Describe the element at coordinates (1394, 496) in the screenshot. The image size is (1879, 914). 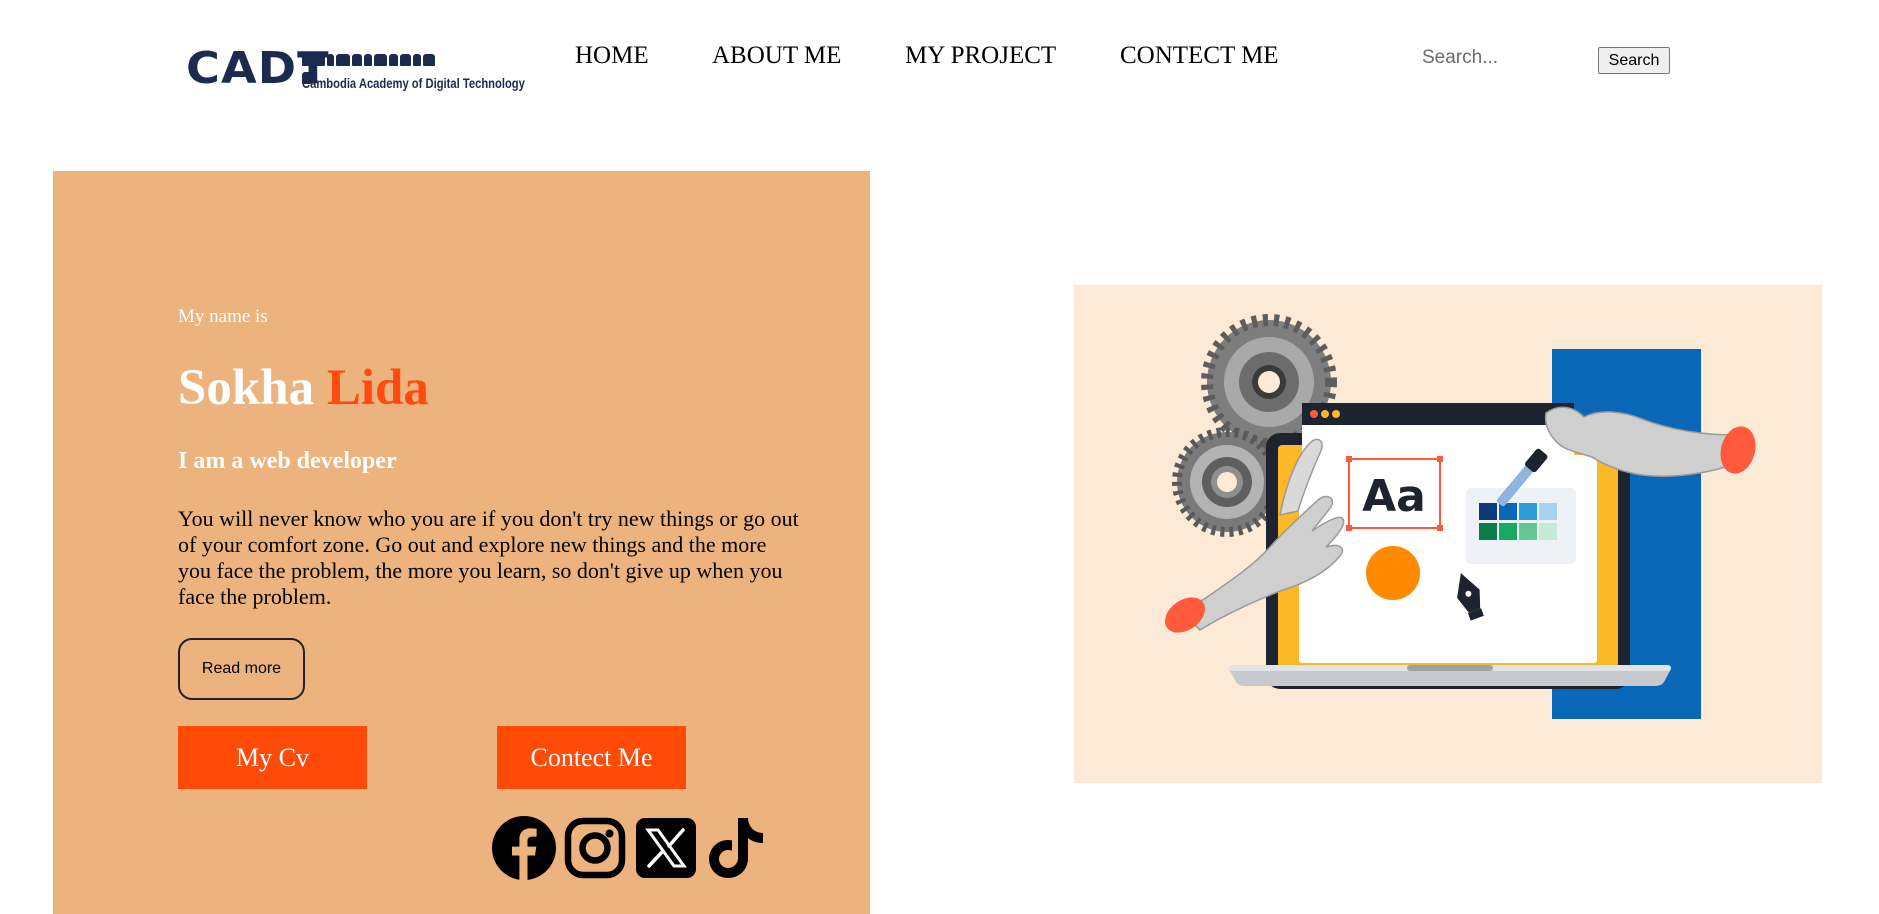
I see `typography-sample: Aa` at that location.